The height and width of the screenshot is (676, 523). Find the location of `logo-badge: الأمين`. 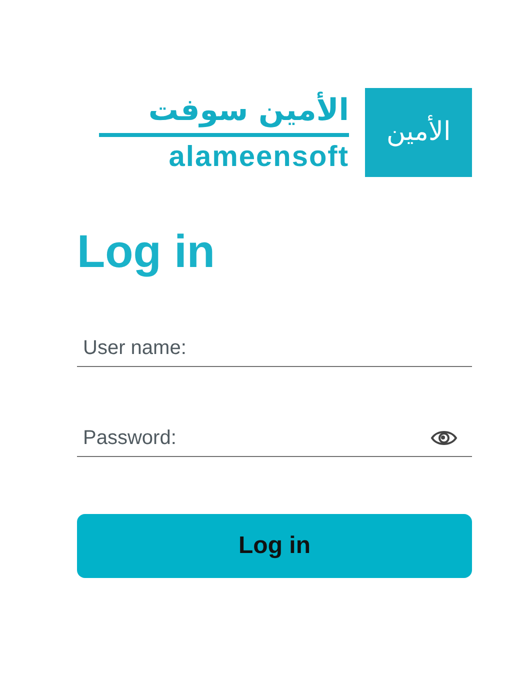

logo-badge: الأمين is located at coordinates (418, 132).